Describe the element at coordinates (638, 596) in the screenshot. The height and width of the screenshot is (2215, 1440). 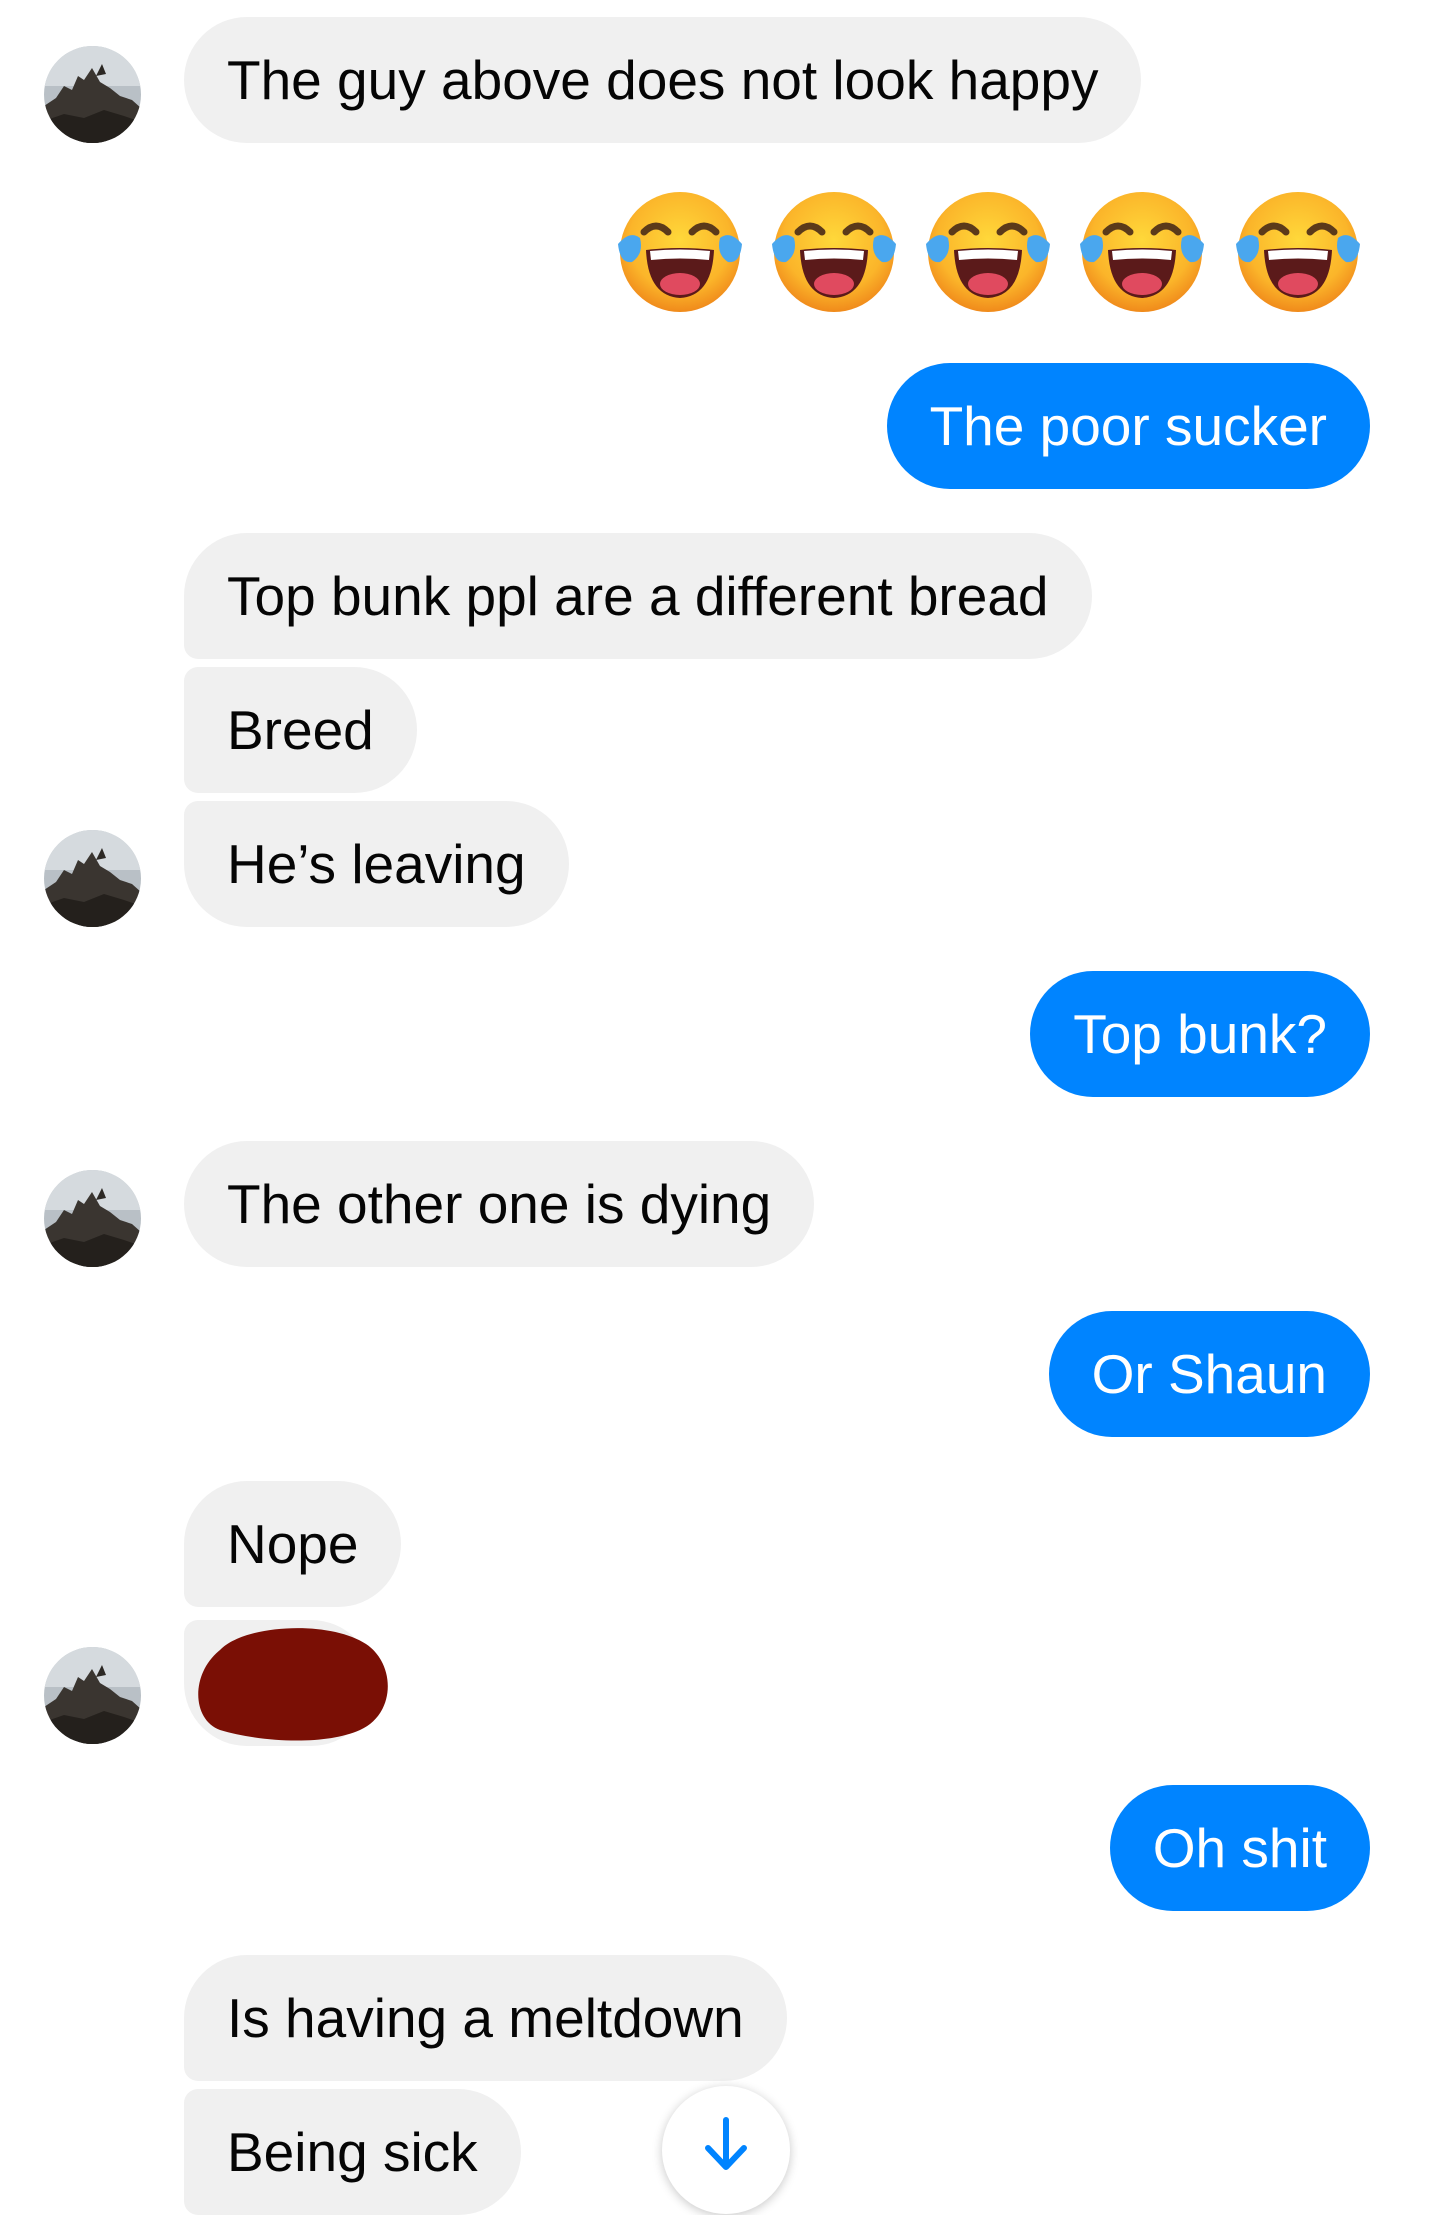
I see `incoming-message: Top bunk ppl are a different bread` at that location.